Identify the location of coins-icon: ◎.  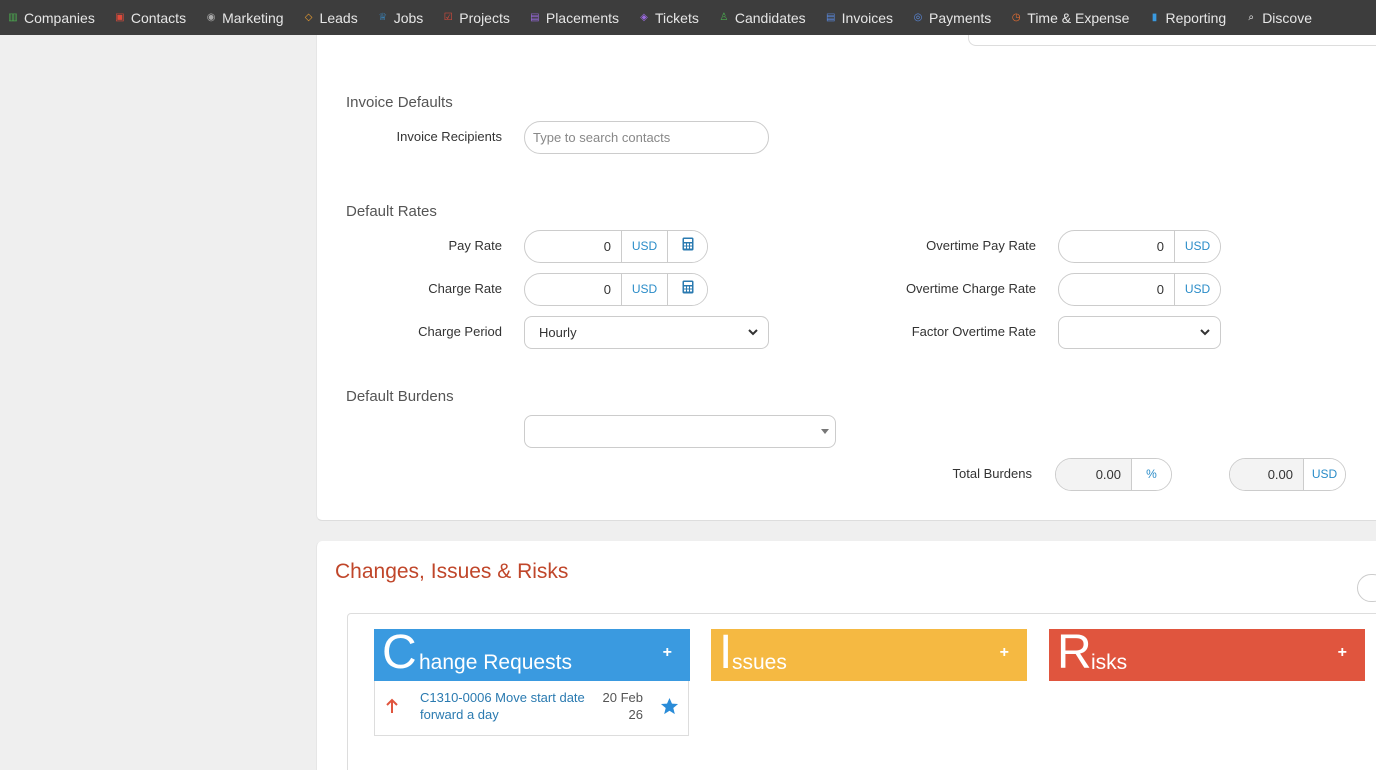
(918, 17).